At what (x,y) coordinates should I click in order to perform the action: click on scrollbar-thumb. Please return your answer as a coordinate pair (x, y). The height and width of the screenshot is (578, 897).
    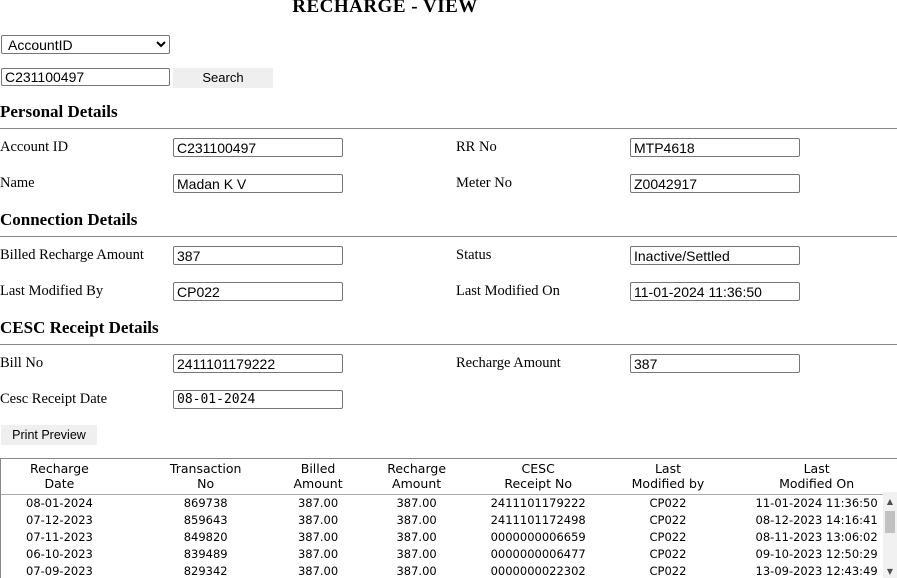
    Looking at the image, I should click on (890, 522).